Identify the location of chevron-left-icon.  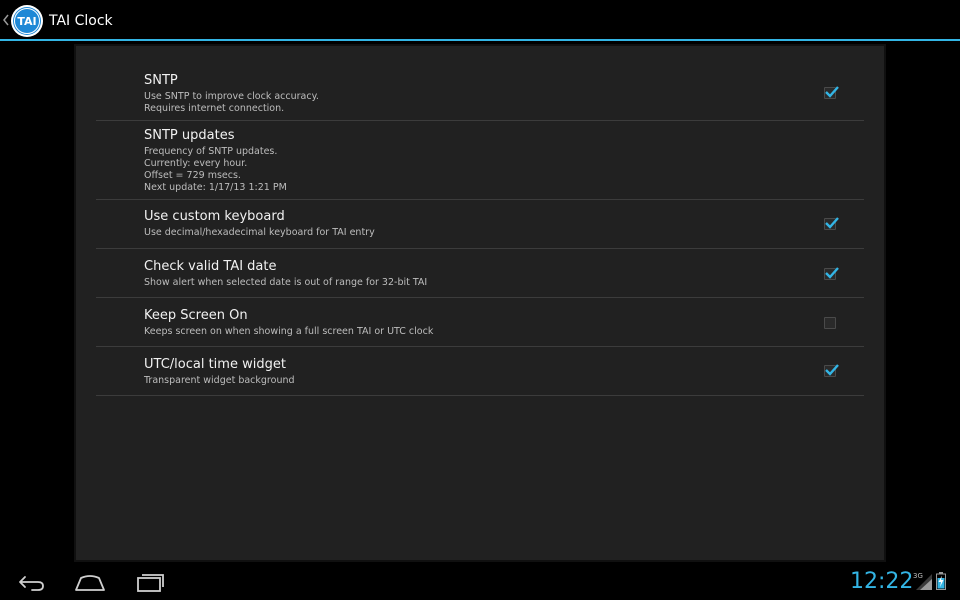
(6, 20).